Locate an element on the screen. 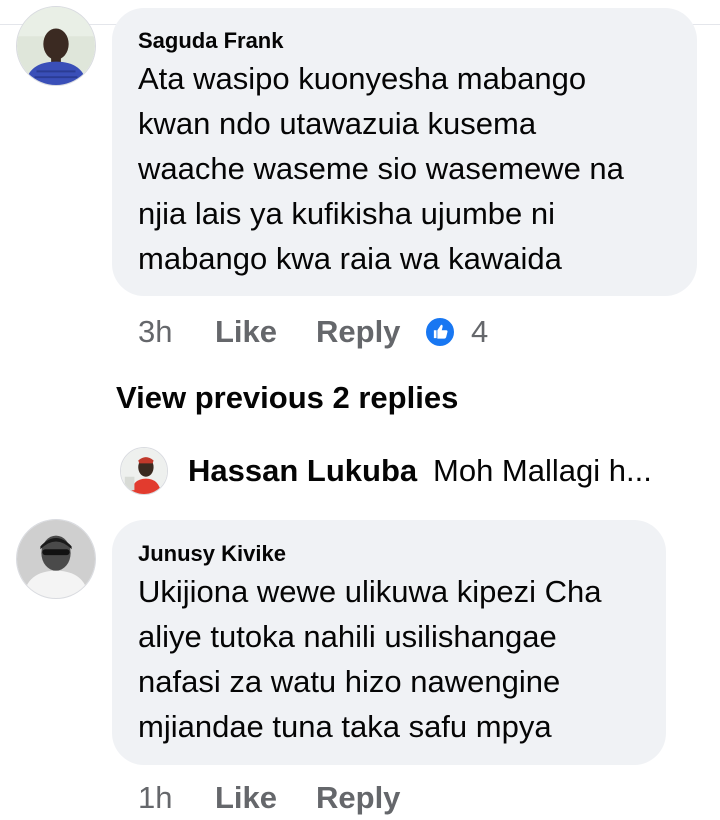  comment-timestamp: 3h is located at coordinates (155, 332).